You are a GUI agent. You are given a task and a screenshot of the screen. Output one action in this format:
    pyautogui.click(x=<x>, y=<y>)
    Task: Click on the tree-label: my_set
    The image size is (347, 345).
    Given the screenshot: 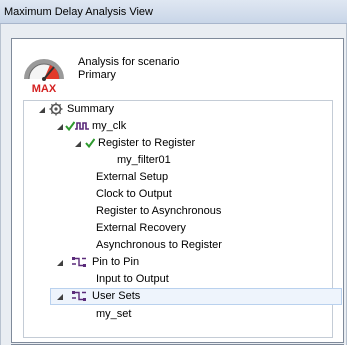 What is the action you would take?
    pyautogui.click(x=114, y=314)
    